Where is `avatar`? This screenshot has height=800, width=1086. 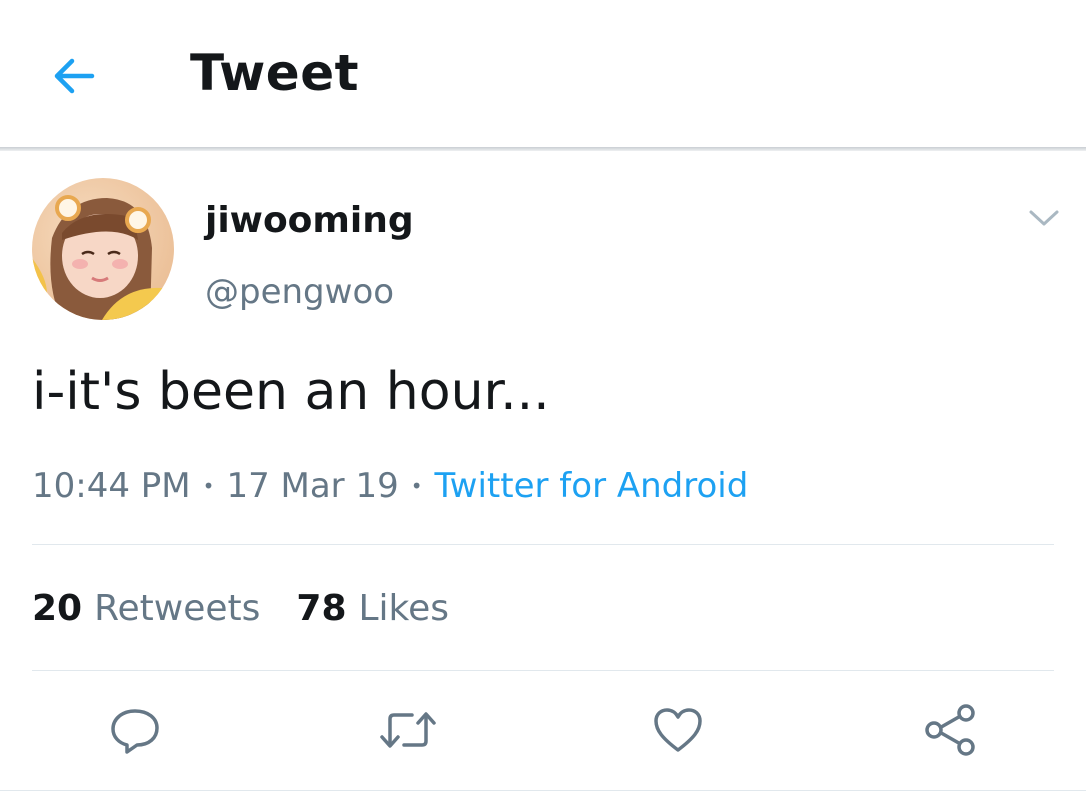 avatar is located at coordinates (103, 249).